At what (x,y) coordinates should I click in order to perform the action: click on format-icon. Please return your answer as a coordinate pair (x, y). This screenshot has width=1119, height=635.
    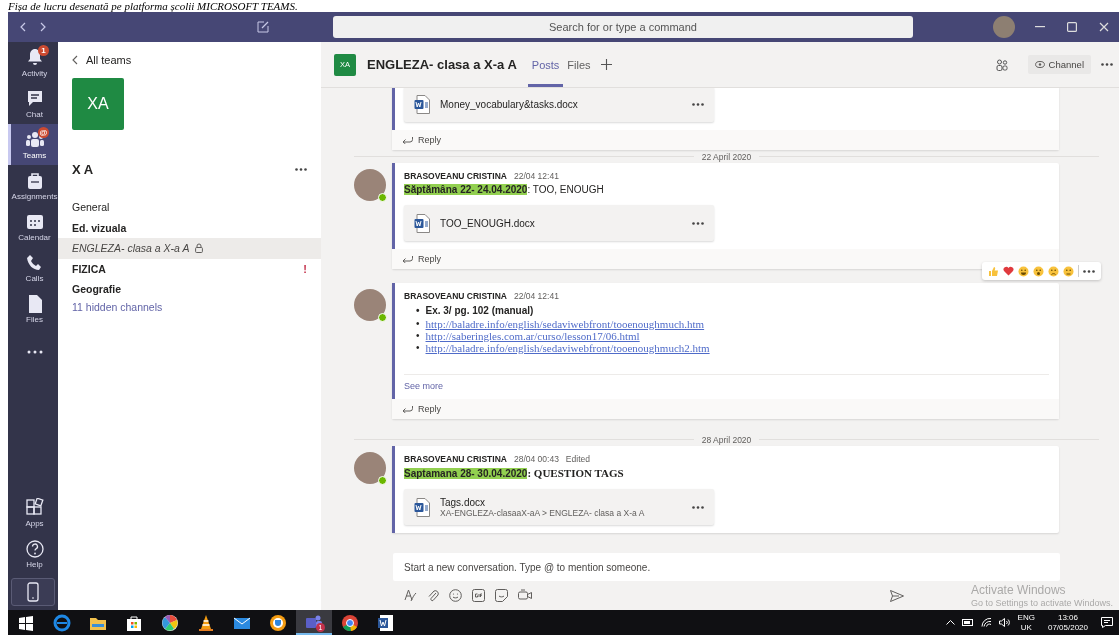
    Looking at the image, I should click on (410, 595).